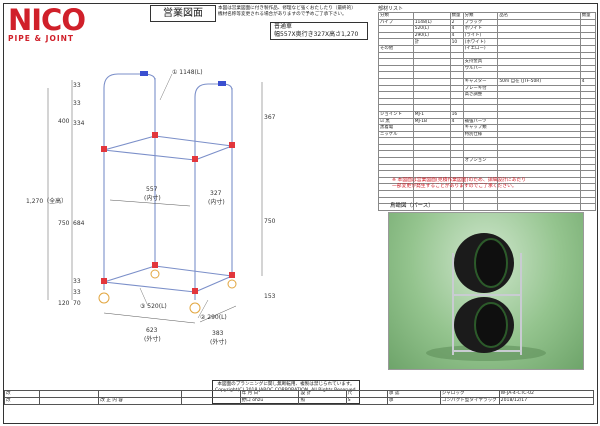 Image resolution: width=600 pixels, height=426 pixels. I want to click on rev-cell, so click(69, 401).